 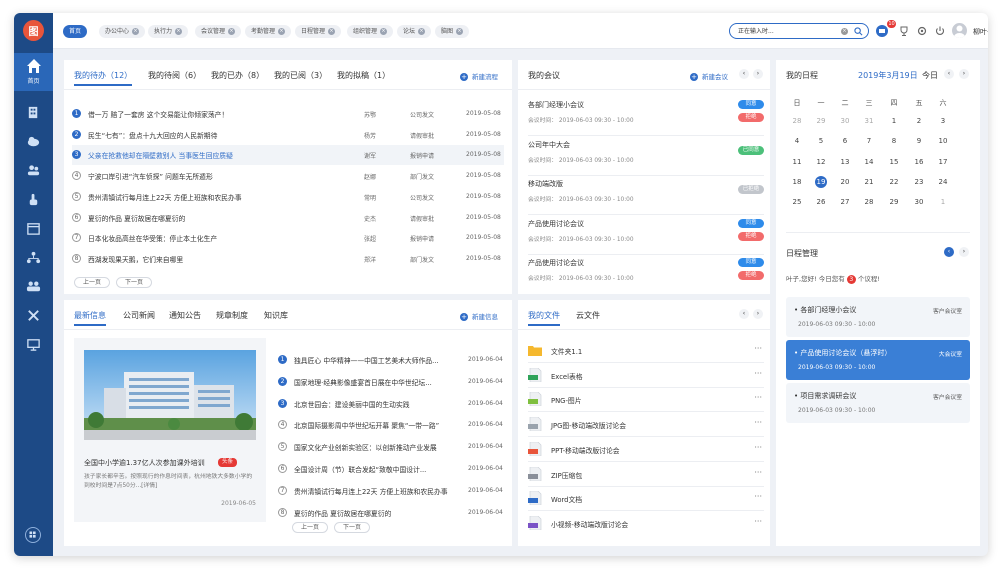 I want to click on schedule-item: • 各部门经理小会议 客户会议室 2019-06-03 09:30 - 10:00, so click(x=878, y=317).